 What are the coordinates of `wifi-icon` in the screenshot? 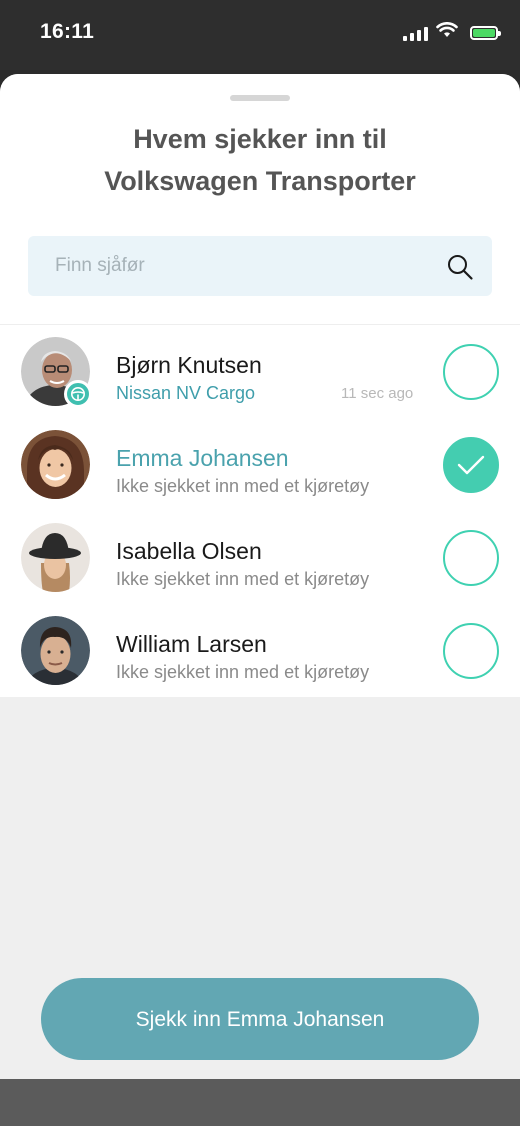 It's located at (447, 32).